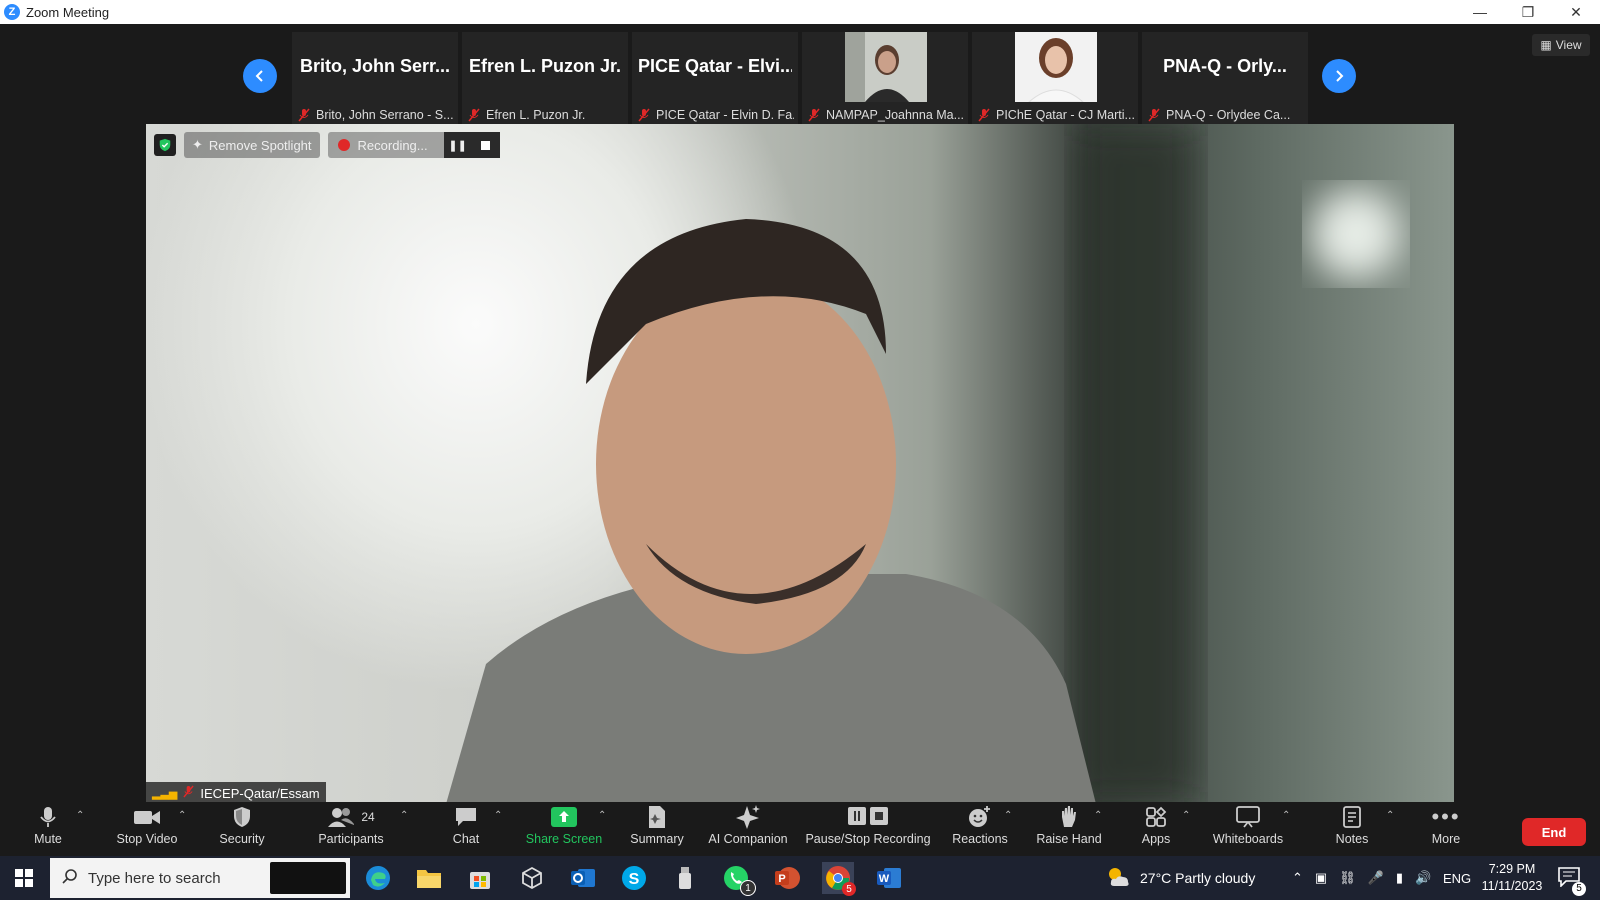  I want to click on whatsapp-app-icon: 1, so click(738, 879).